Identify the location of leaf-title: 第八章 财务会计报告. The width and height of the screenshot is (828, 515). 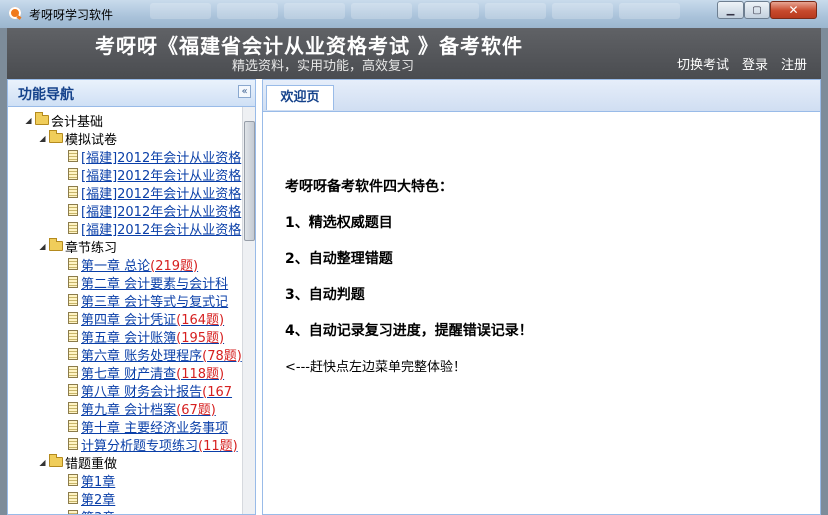
(141, 392).